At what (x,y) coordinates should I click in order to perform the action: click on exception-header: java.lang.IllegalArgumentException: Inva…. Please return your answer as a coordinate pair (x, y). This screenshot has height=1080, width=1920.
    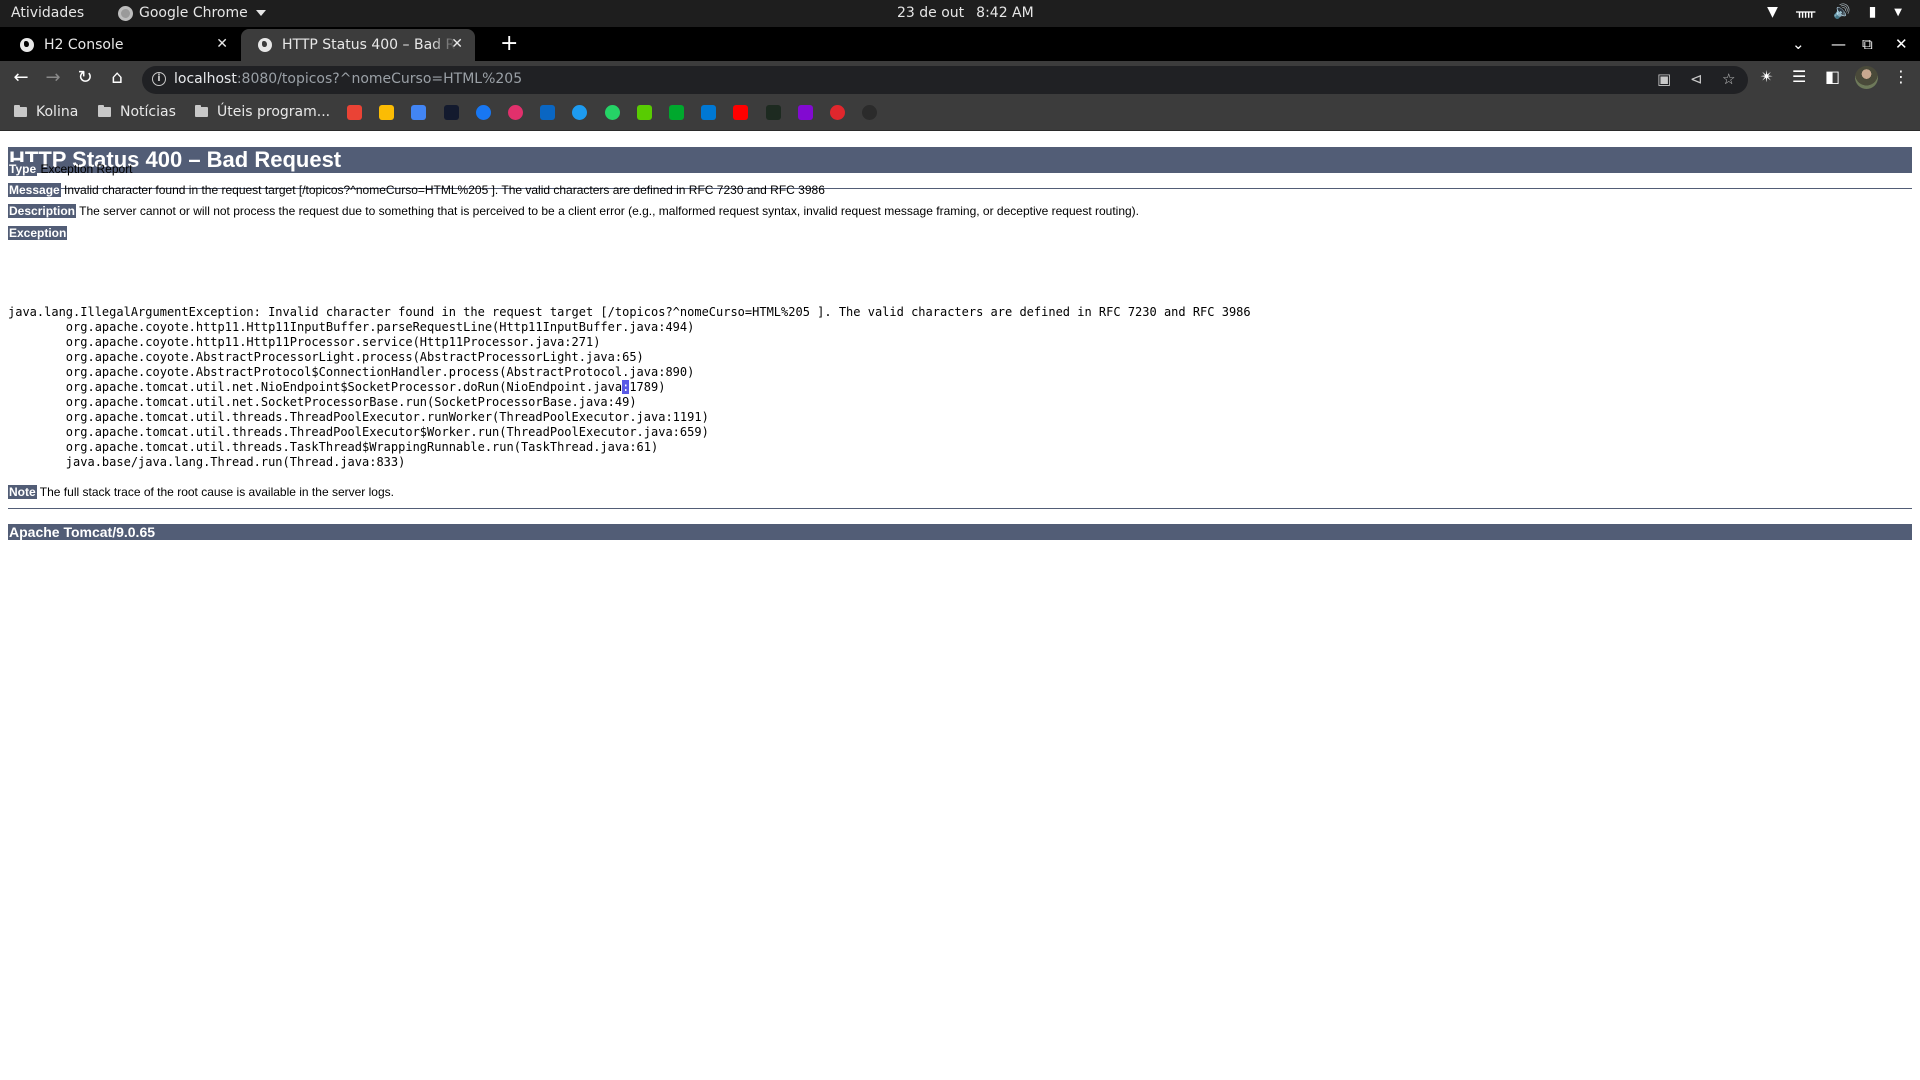
    Looking at the image, I should click on (629, 312).